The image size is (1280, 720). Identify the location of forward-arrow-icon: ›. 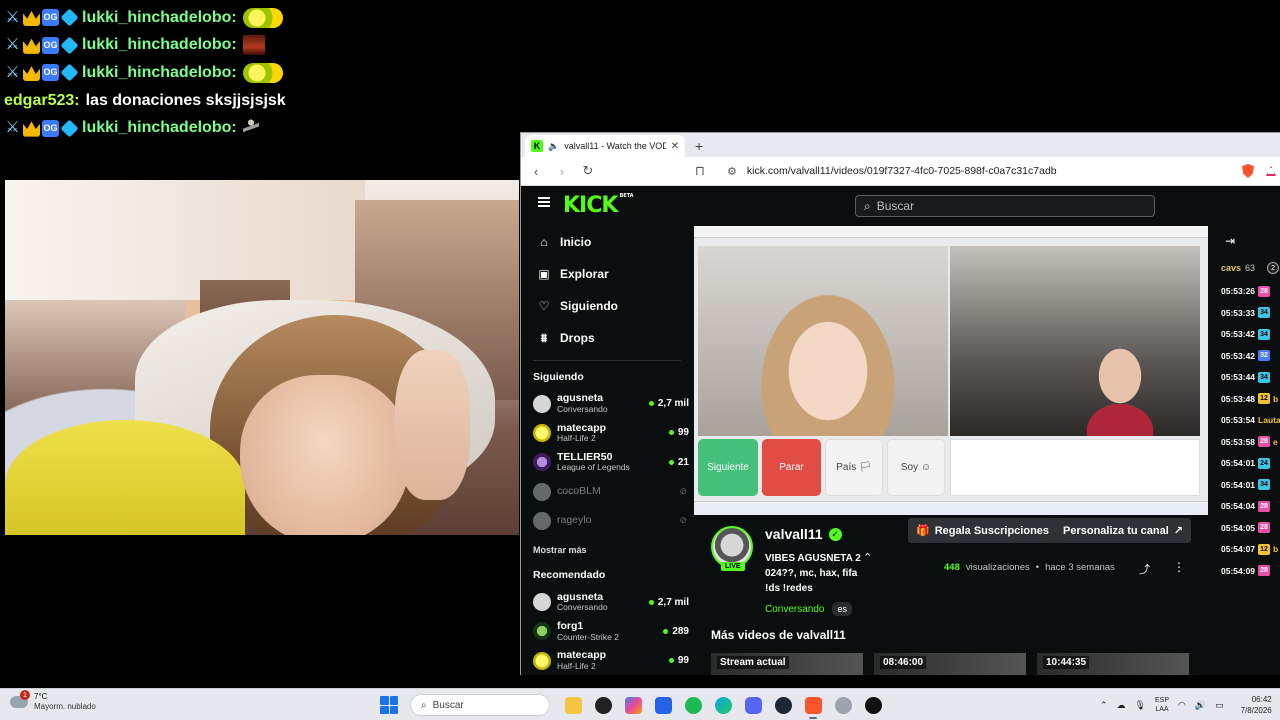
(562, 171).